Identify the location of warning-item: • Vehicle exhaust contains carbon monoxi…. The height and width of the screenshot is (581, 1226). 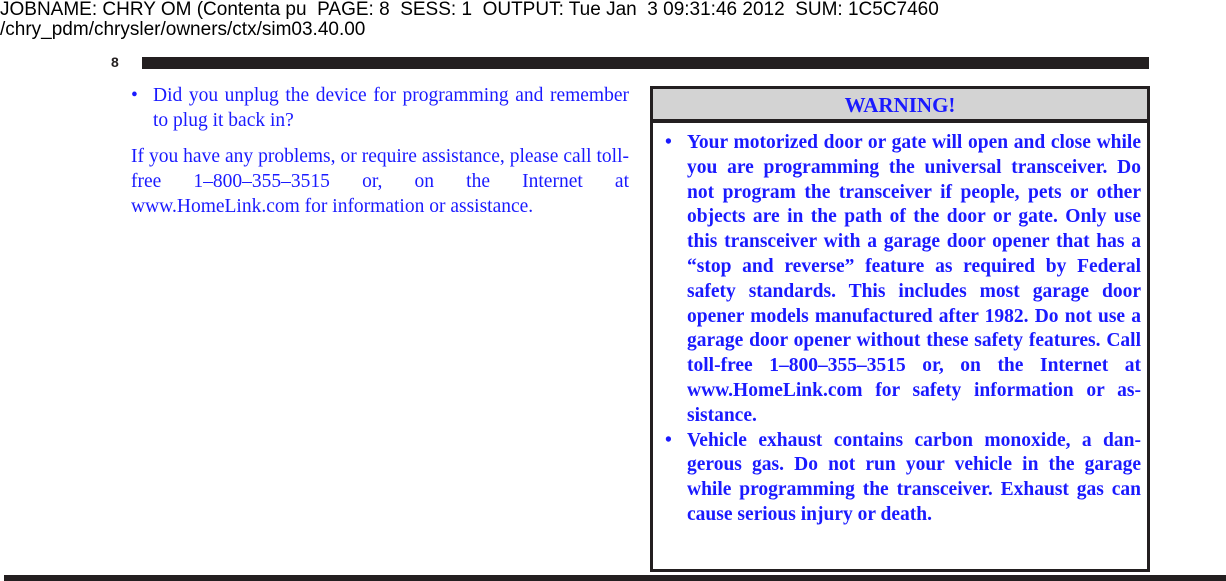
(903, 478).